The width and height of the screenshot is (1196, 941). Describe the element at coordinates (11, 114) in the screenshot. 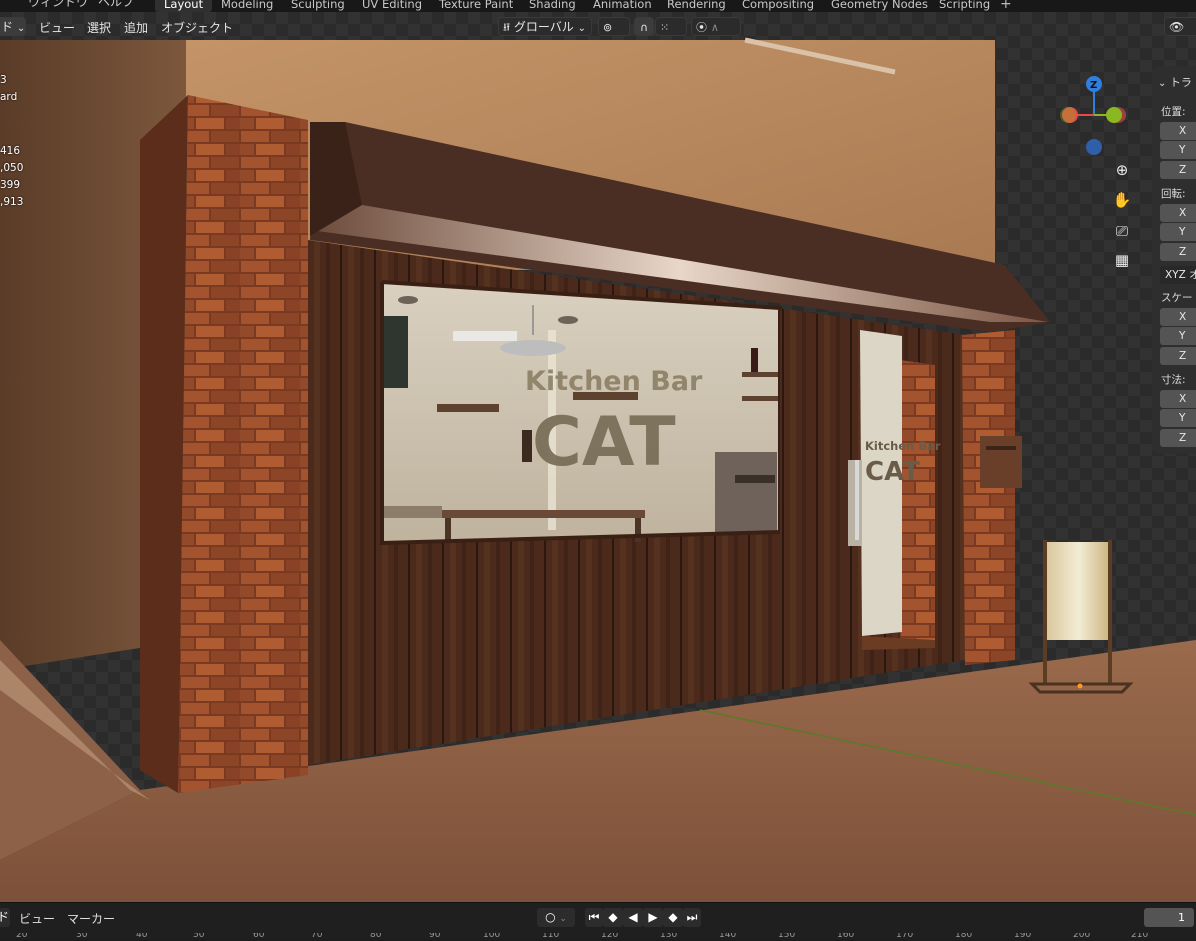

I see `stats-line` at that location.